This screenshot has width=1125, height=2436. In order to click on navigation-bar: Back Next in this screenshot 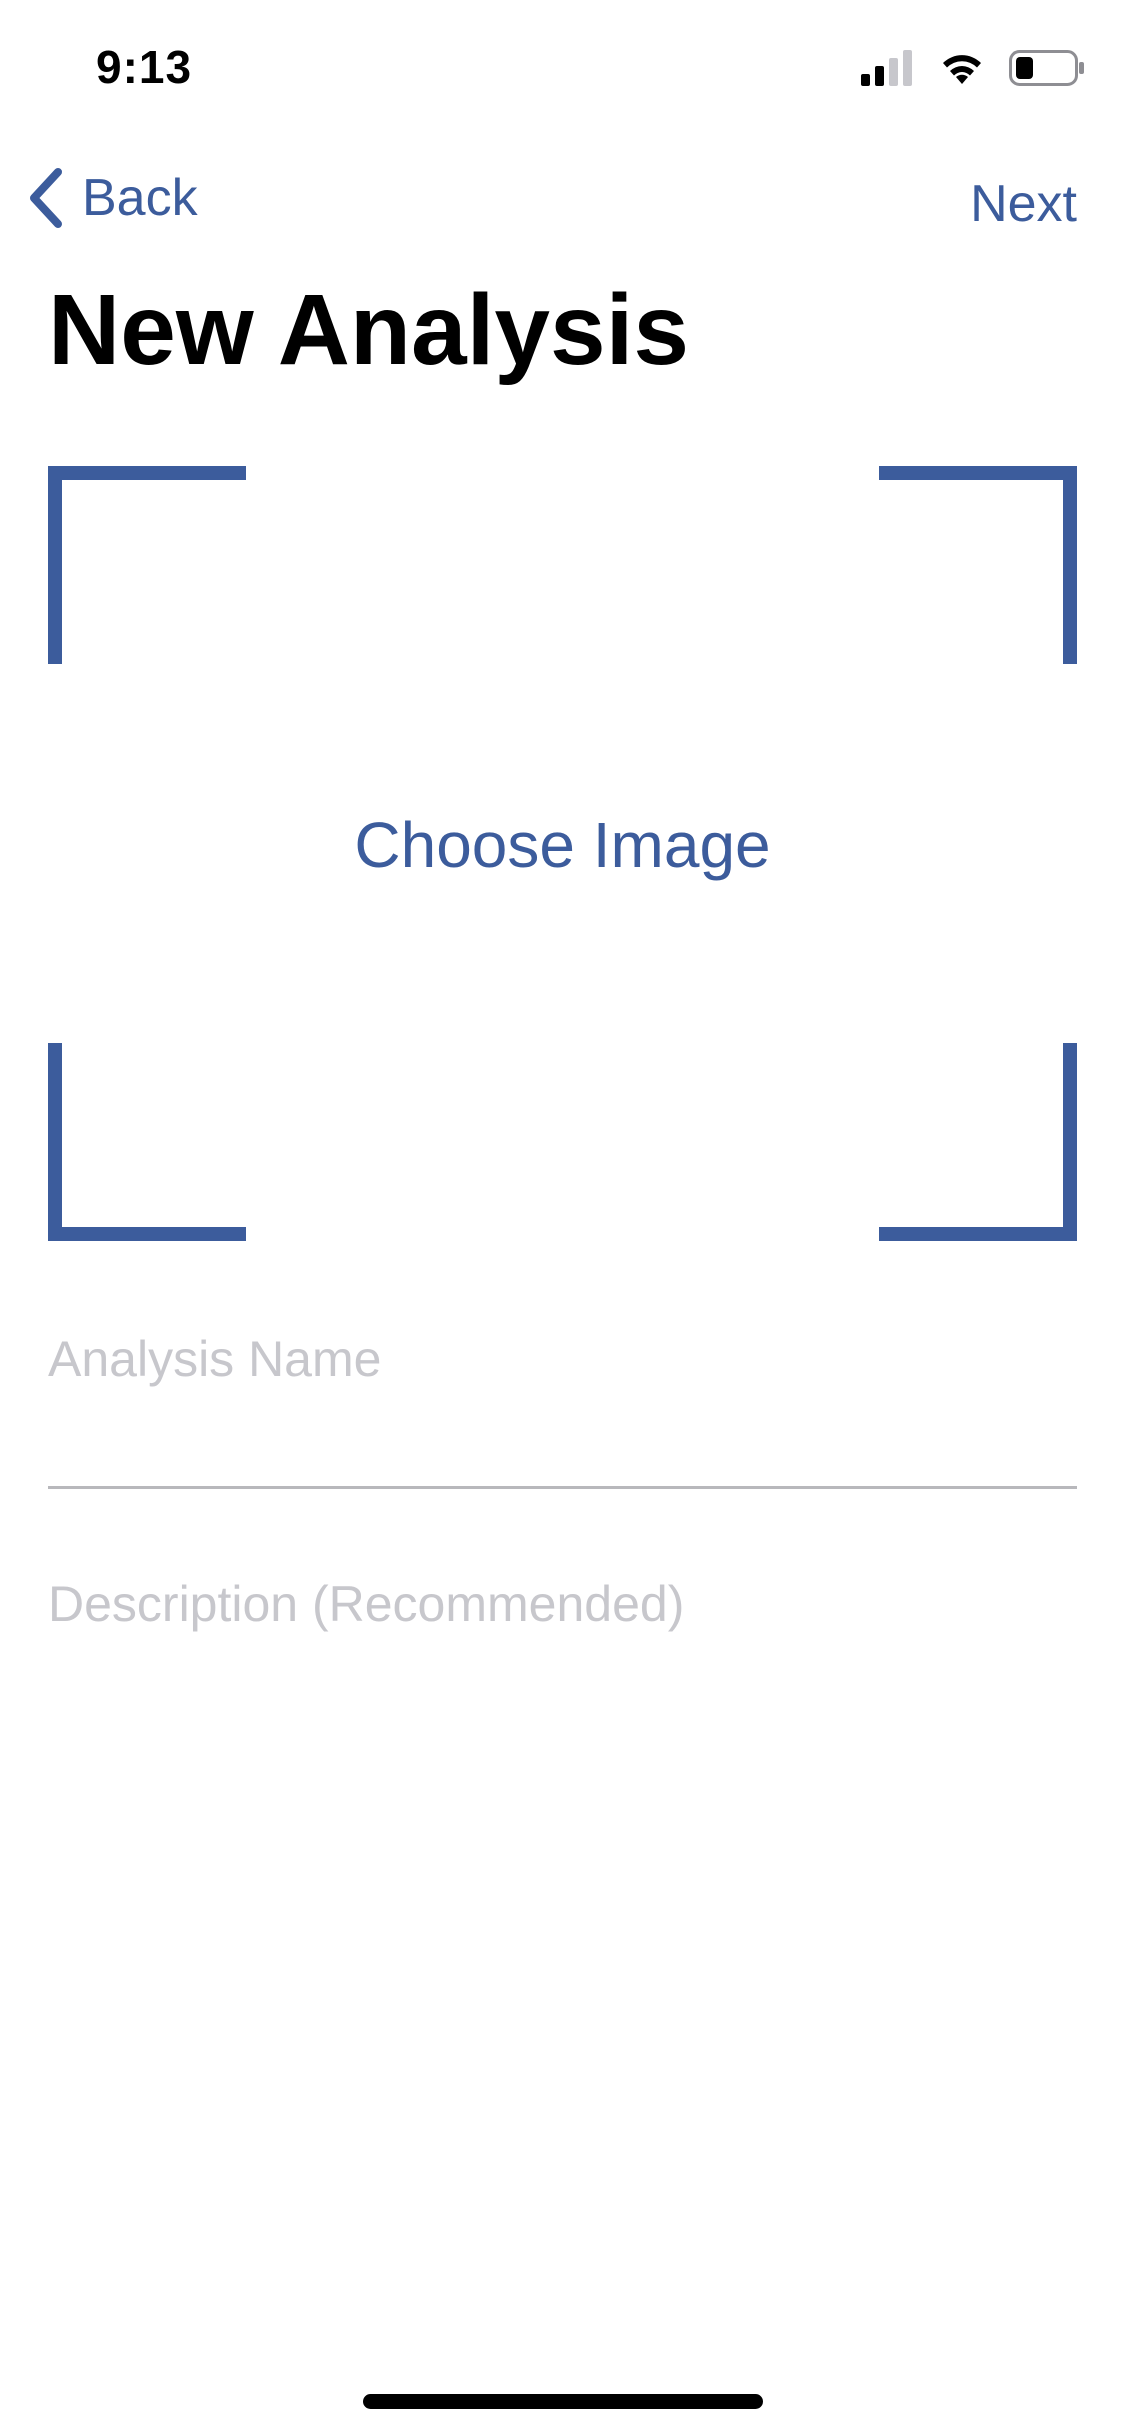, I will do `click(562, 200)`.